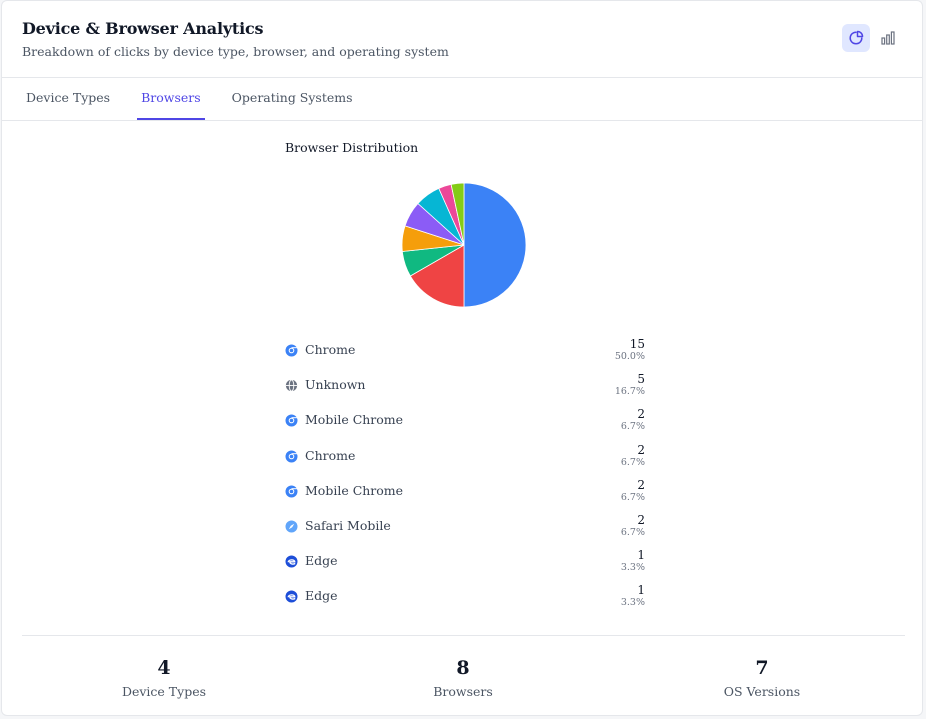 The width and height of the screenshot is (926, 719). What do you see at coordinates (872, 38) in the screenshot?
I see `view-toggle` at bounding box center [872, 38].